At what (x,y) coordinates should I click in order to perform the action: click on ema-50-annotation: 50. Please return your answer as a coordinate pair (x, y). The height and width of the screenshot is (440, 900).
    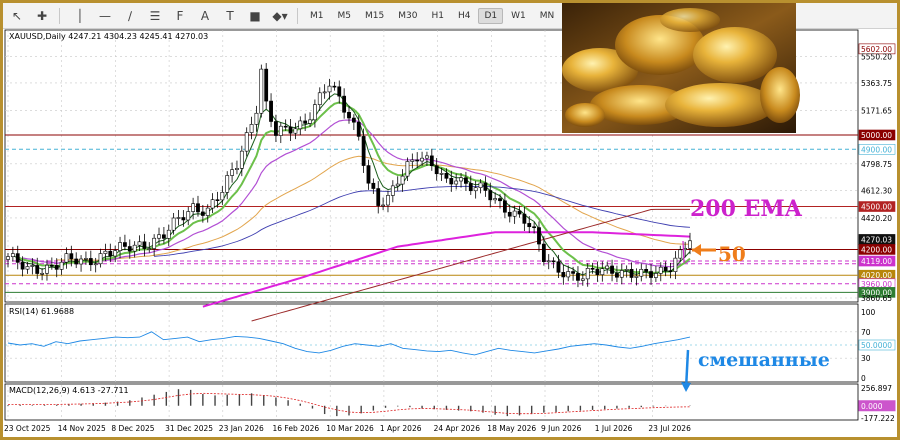
    Looking at the image, I should click on (732, 254).